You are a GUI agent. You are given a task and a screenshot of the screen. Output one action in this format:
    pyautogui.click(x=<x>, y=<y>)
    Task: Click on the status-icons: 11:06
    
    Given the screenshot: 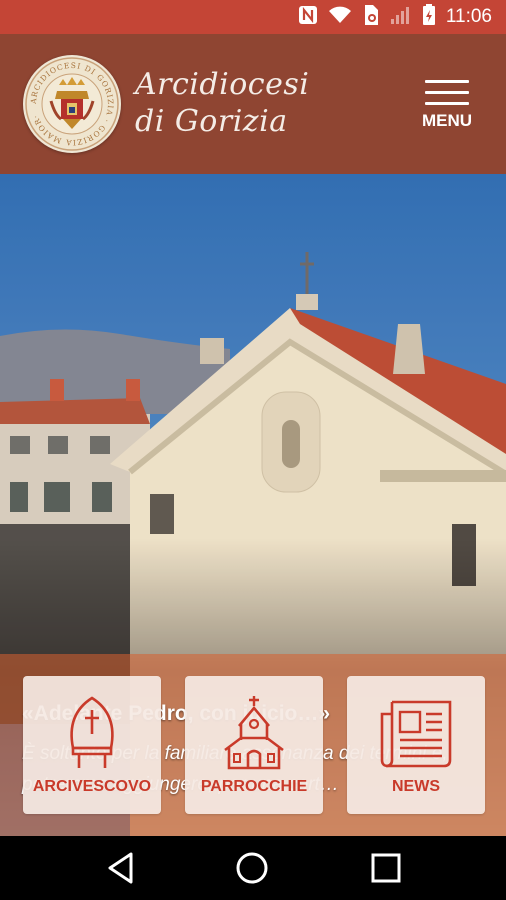 What is the action you would take?
    pyautogui.click(x=395, y=17)
    